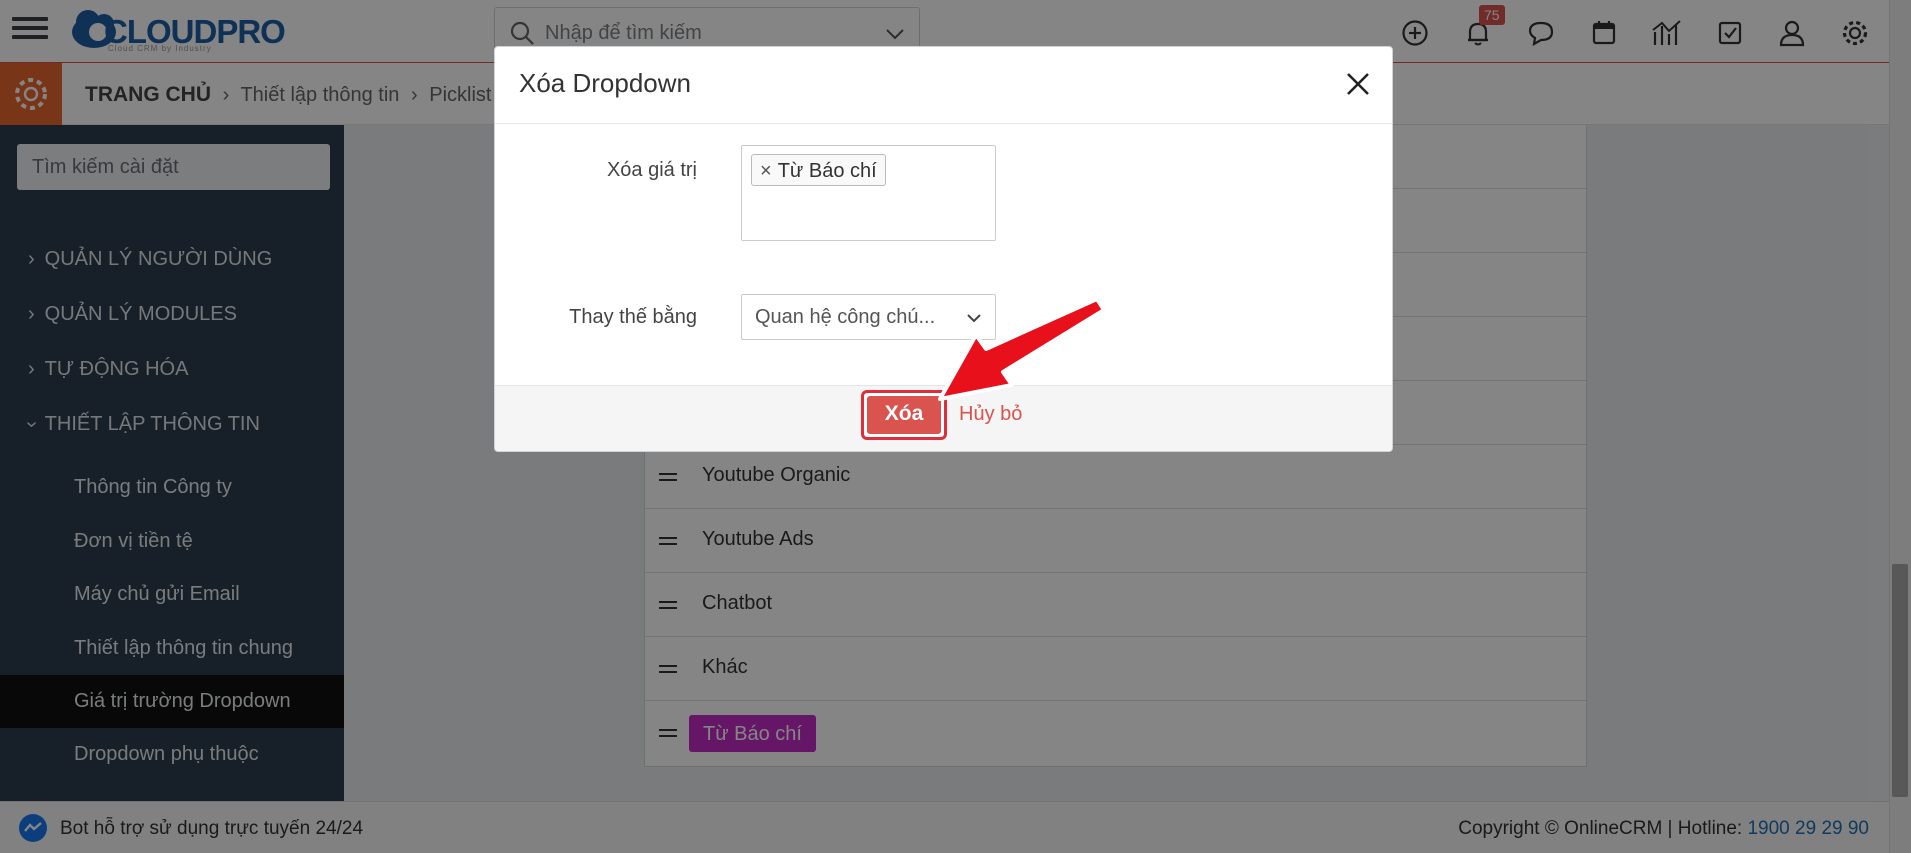  What do you see at coordinates (868, 193) in the screenshot?
I see `delete-value-multiselect: × Từ Báo chí` at bounding box center [868, 193].